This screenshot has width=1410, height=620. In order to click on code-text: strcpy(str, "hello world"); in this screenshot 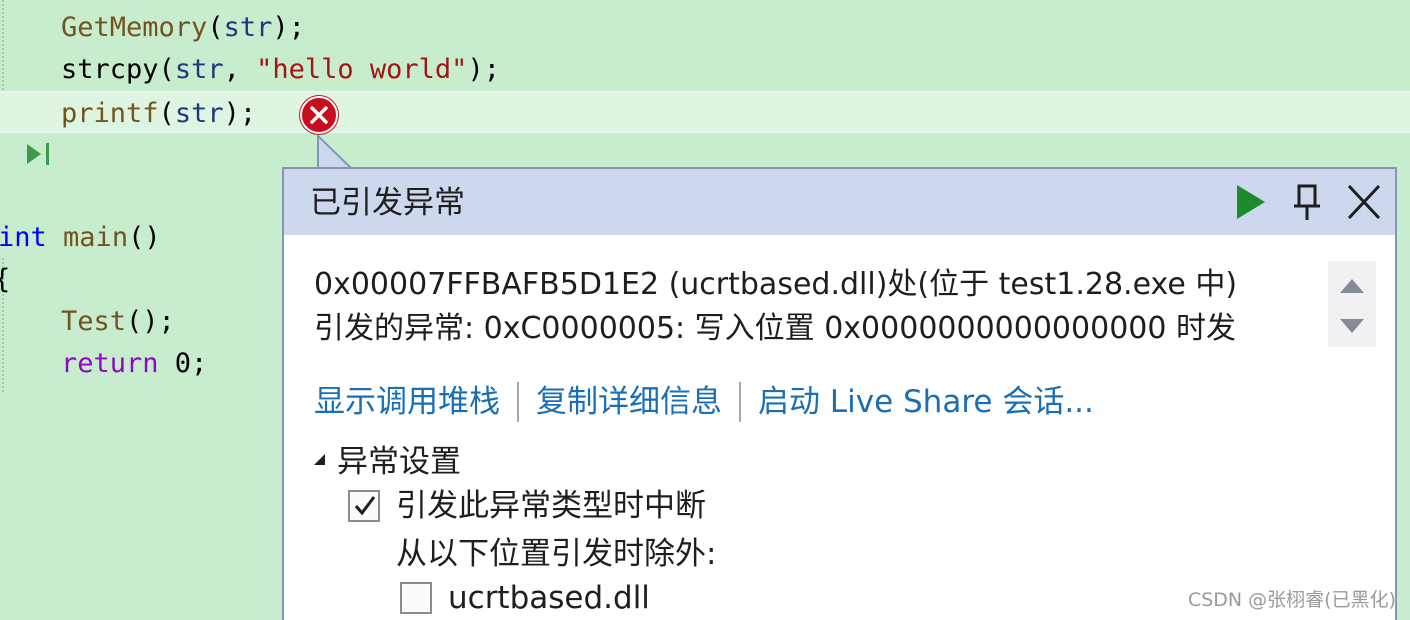, I will do `click(280, 70)`.